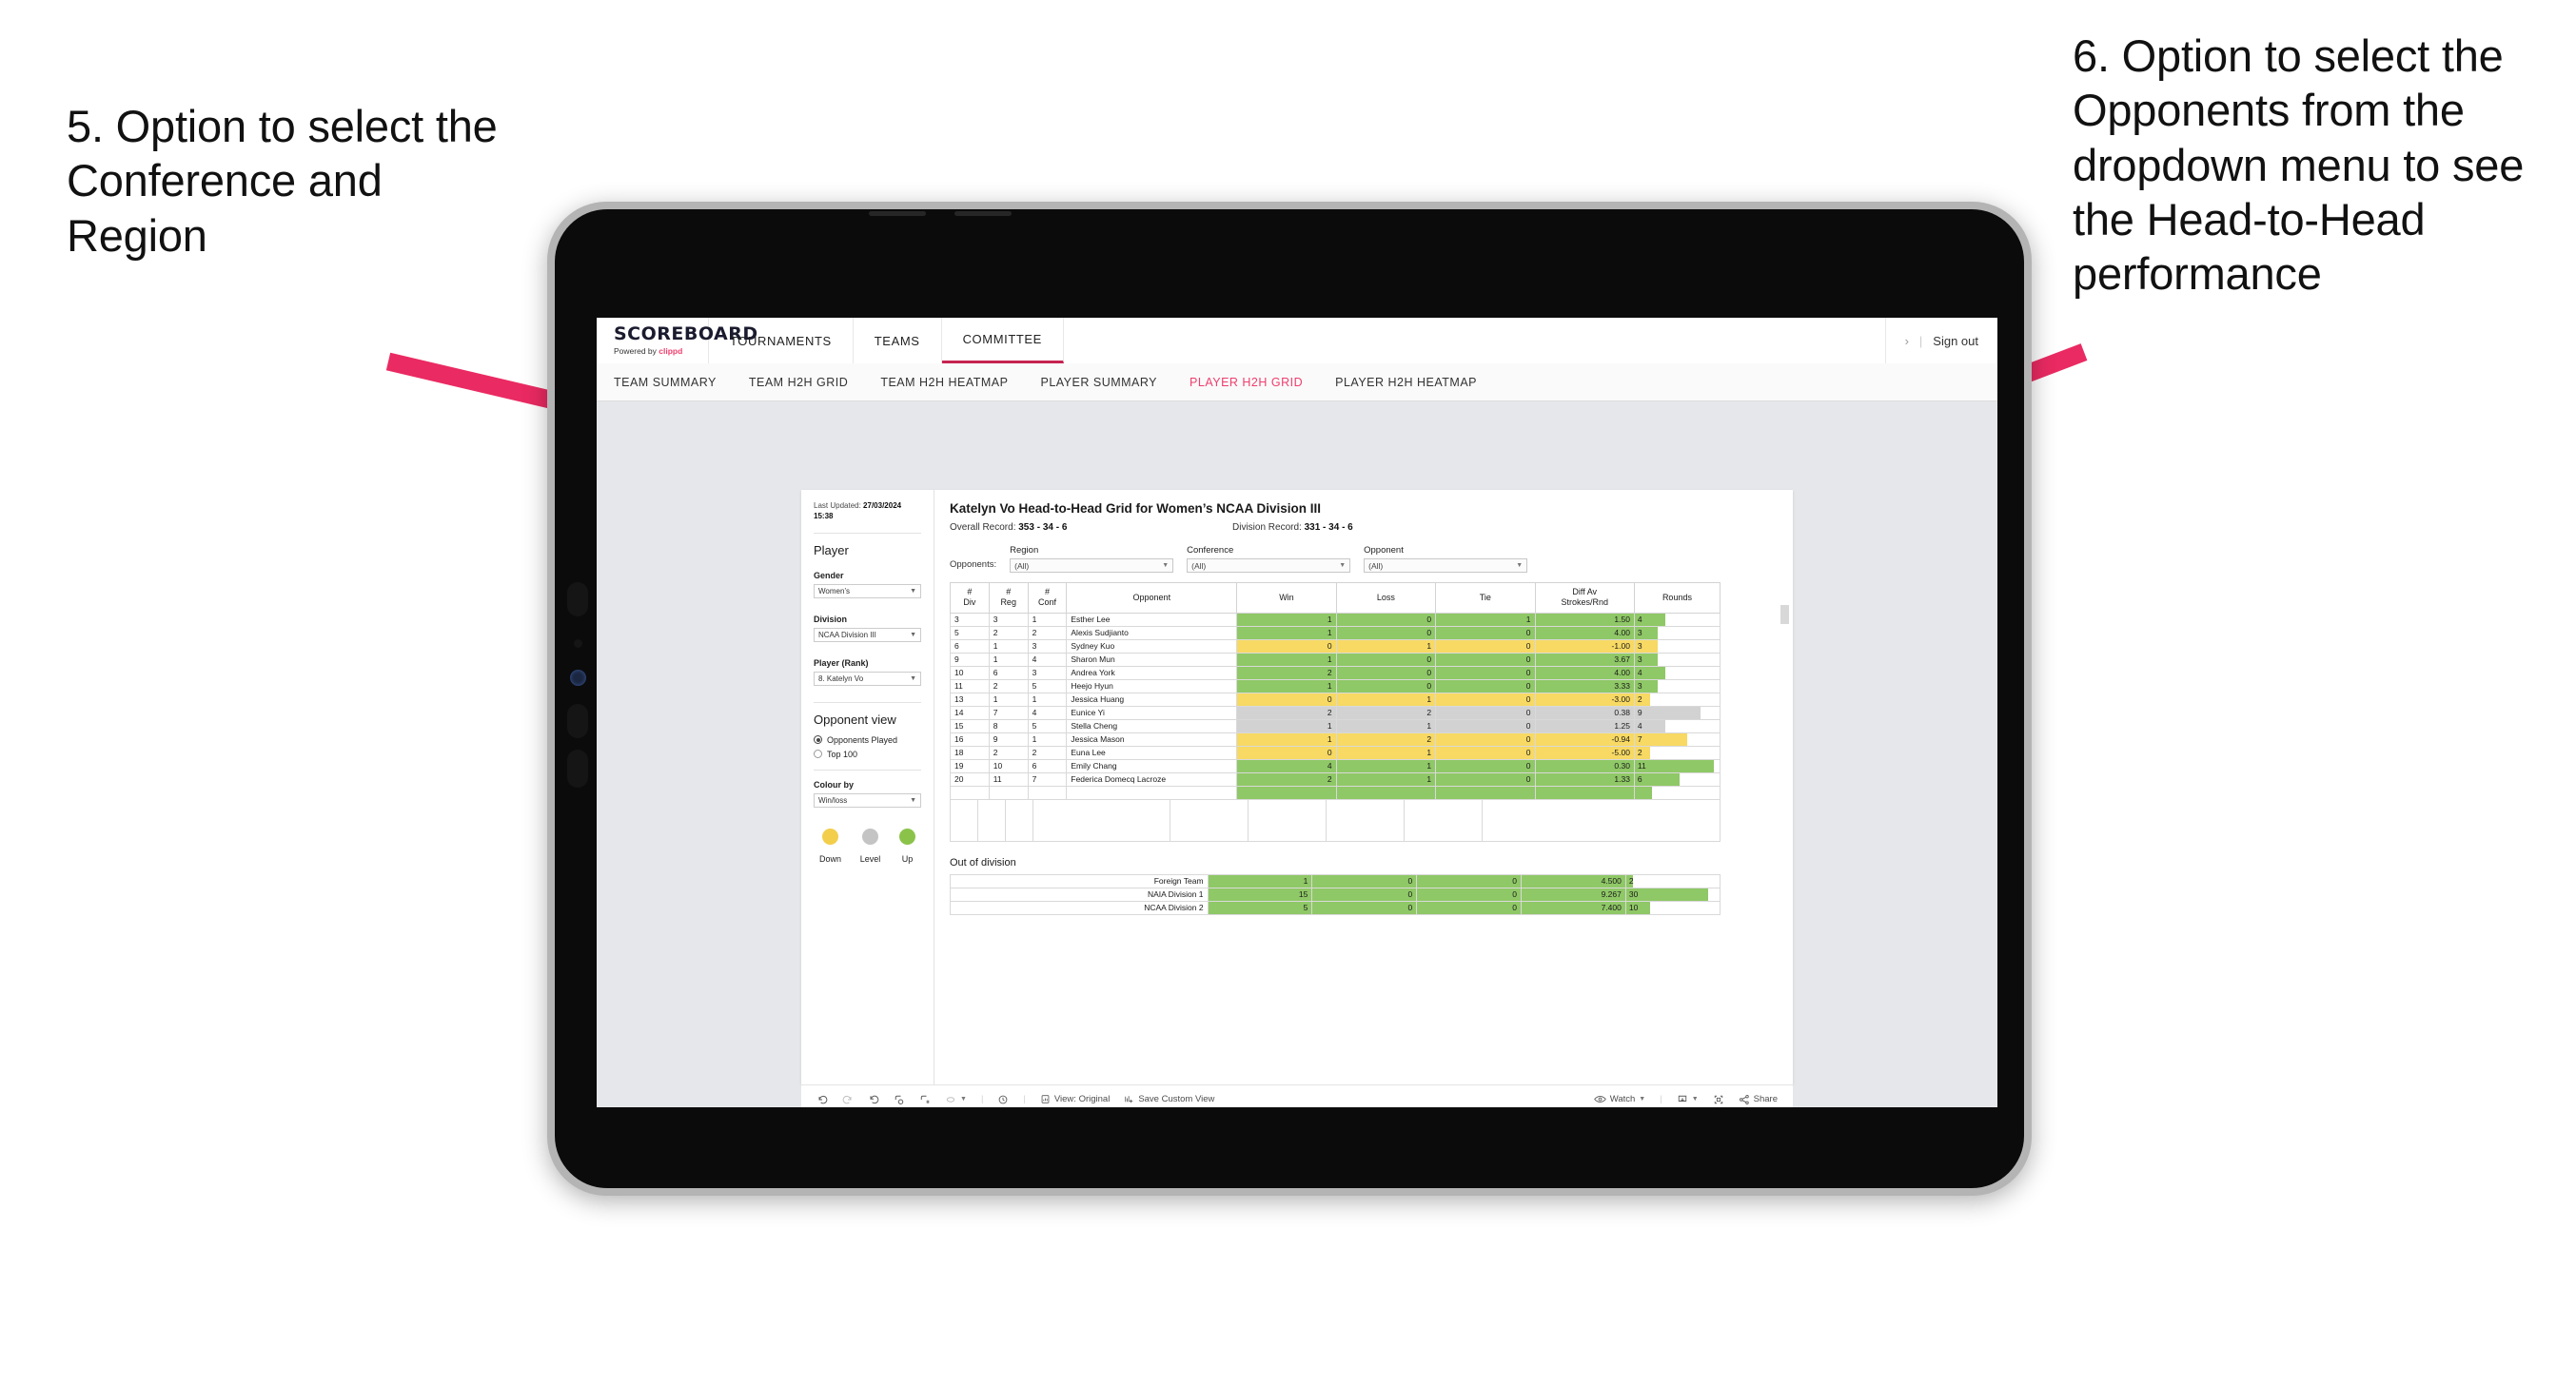 This screenshot has width=2576, height=1386. I want to click on cell-opponent: Jessica Huang, so click(1152, 699).